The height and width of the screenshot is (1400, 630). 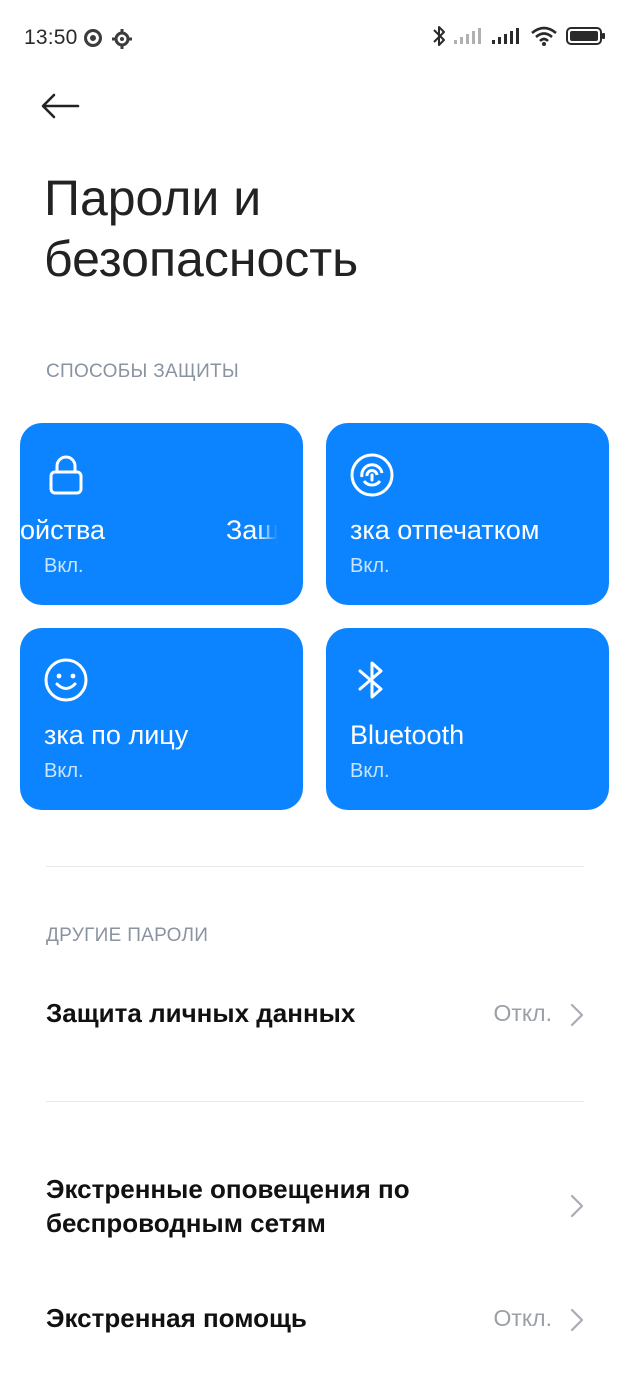 I want to click on bluetooth-icon, so click(x=372, y=680).